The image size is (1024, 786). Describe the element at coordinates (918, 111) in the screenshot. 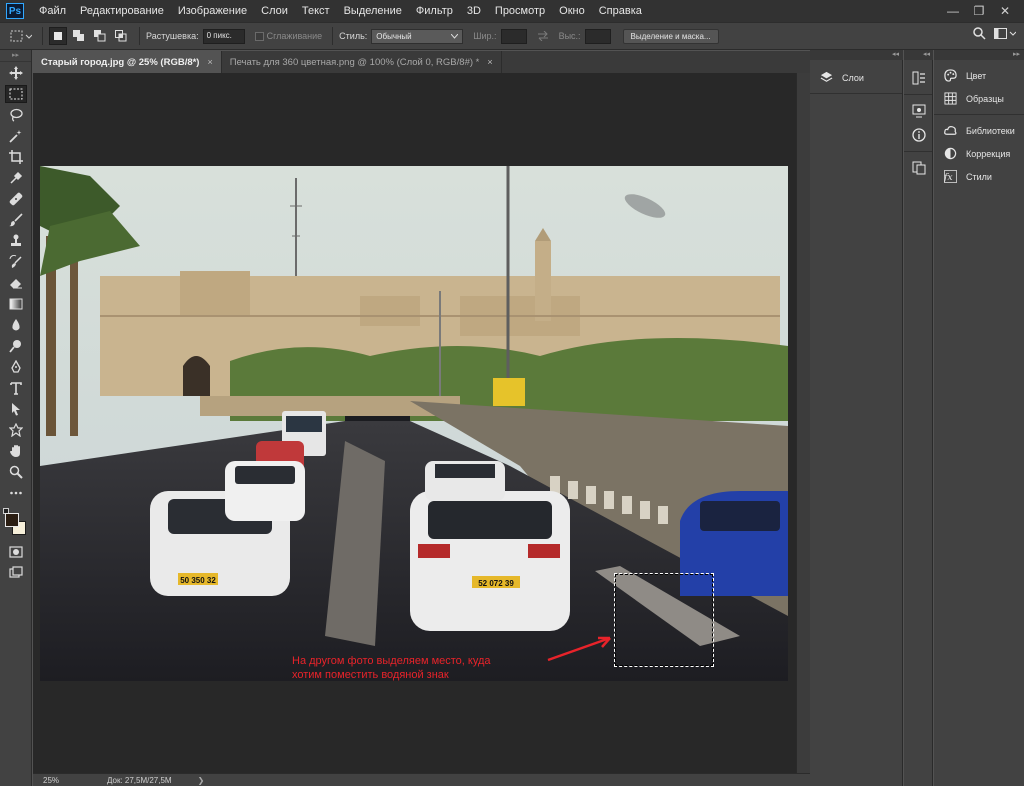

I see `navigator-panel-button` at that location.